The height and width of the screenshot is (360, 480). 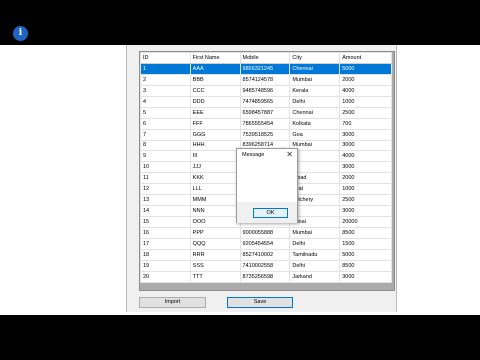 I want to click on cell-mobile: 8574124578, so click(x=265, y=79).